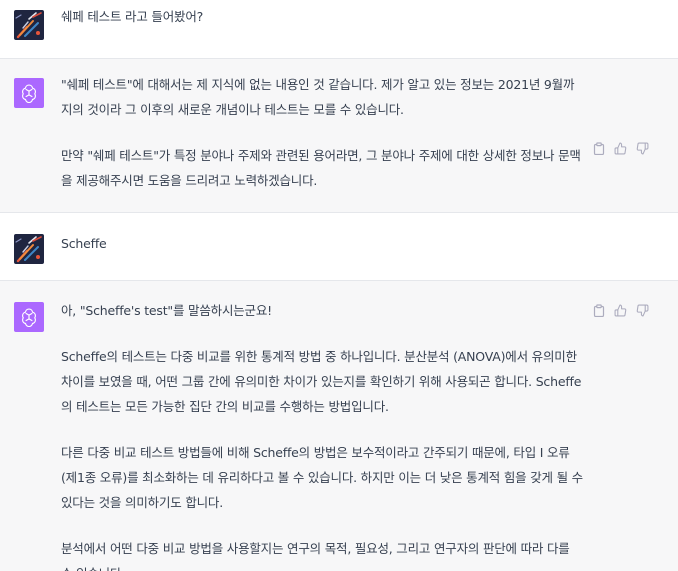  I want to click on user-message: Scheffe, so click(339, 247).